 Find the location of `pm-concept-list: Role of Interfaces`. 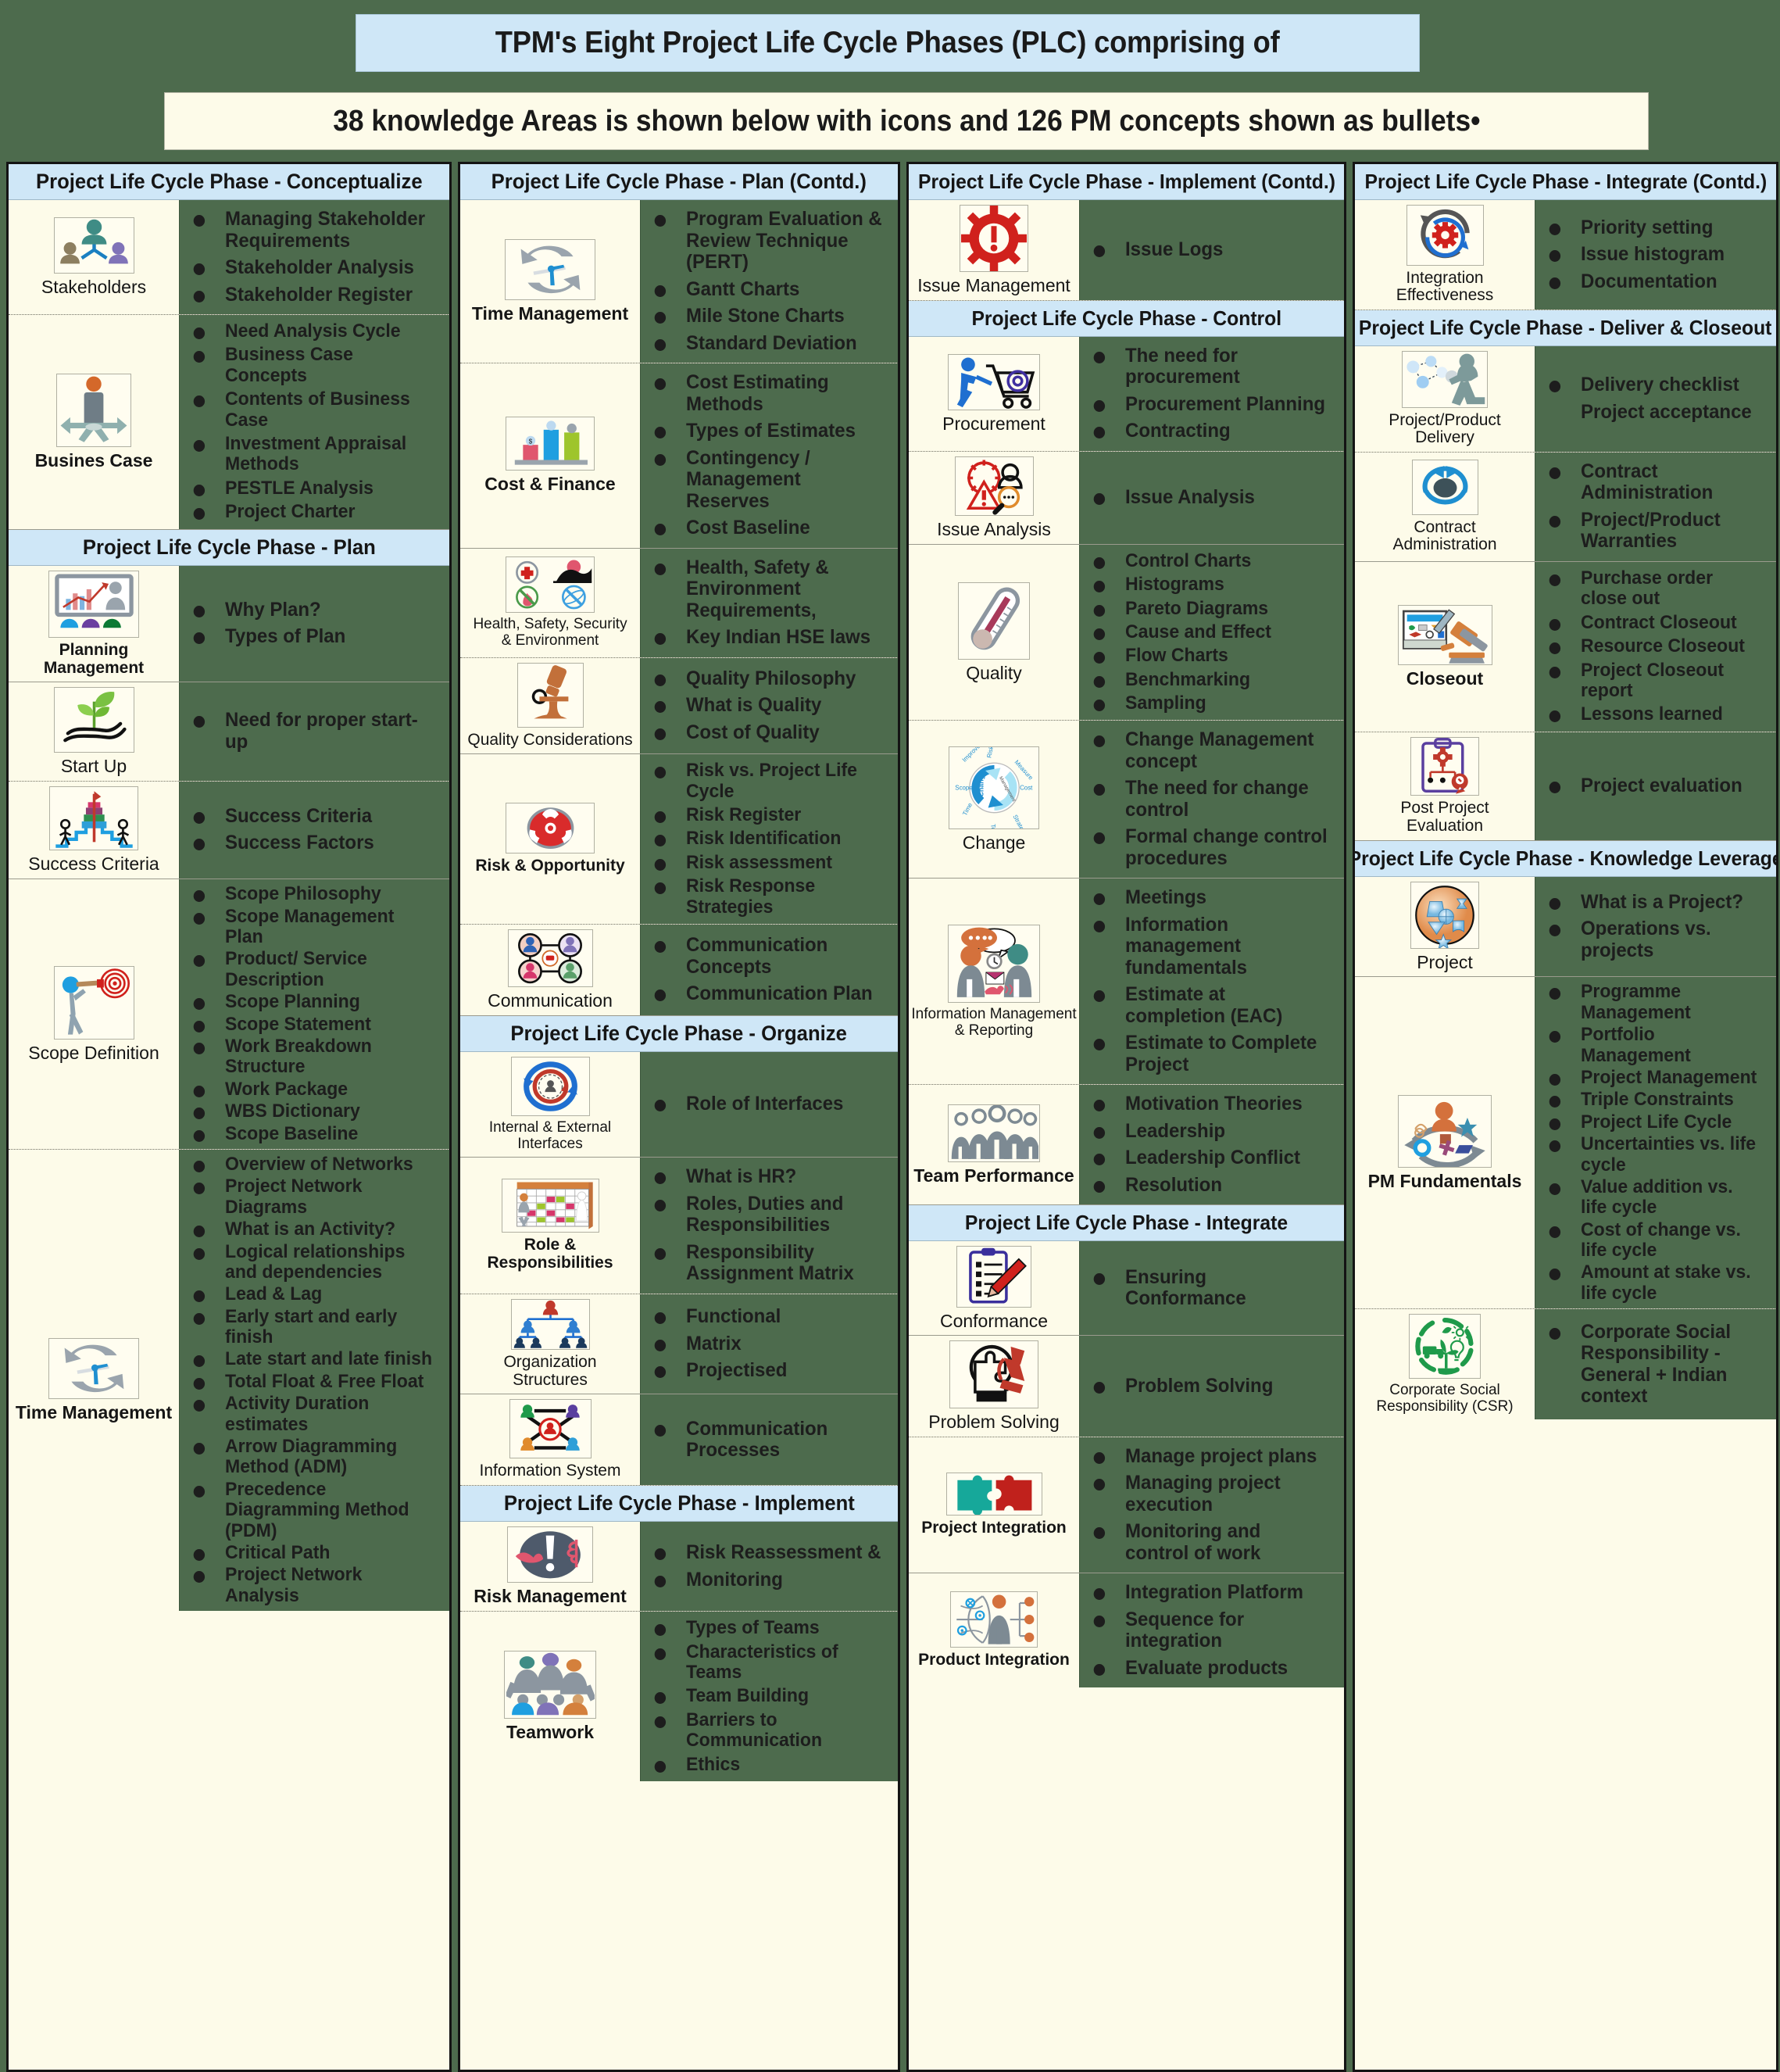

pm-concept-list: Role of Interfaces is located at coordinates (771, 1104).